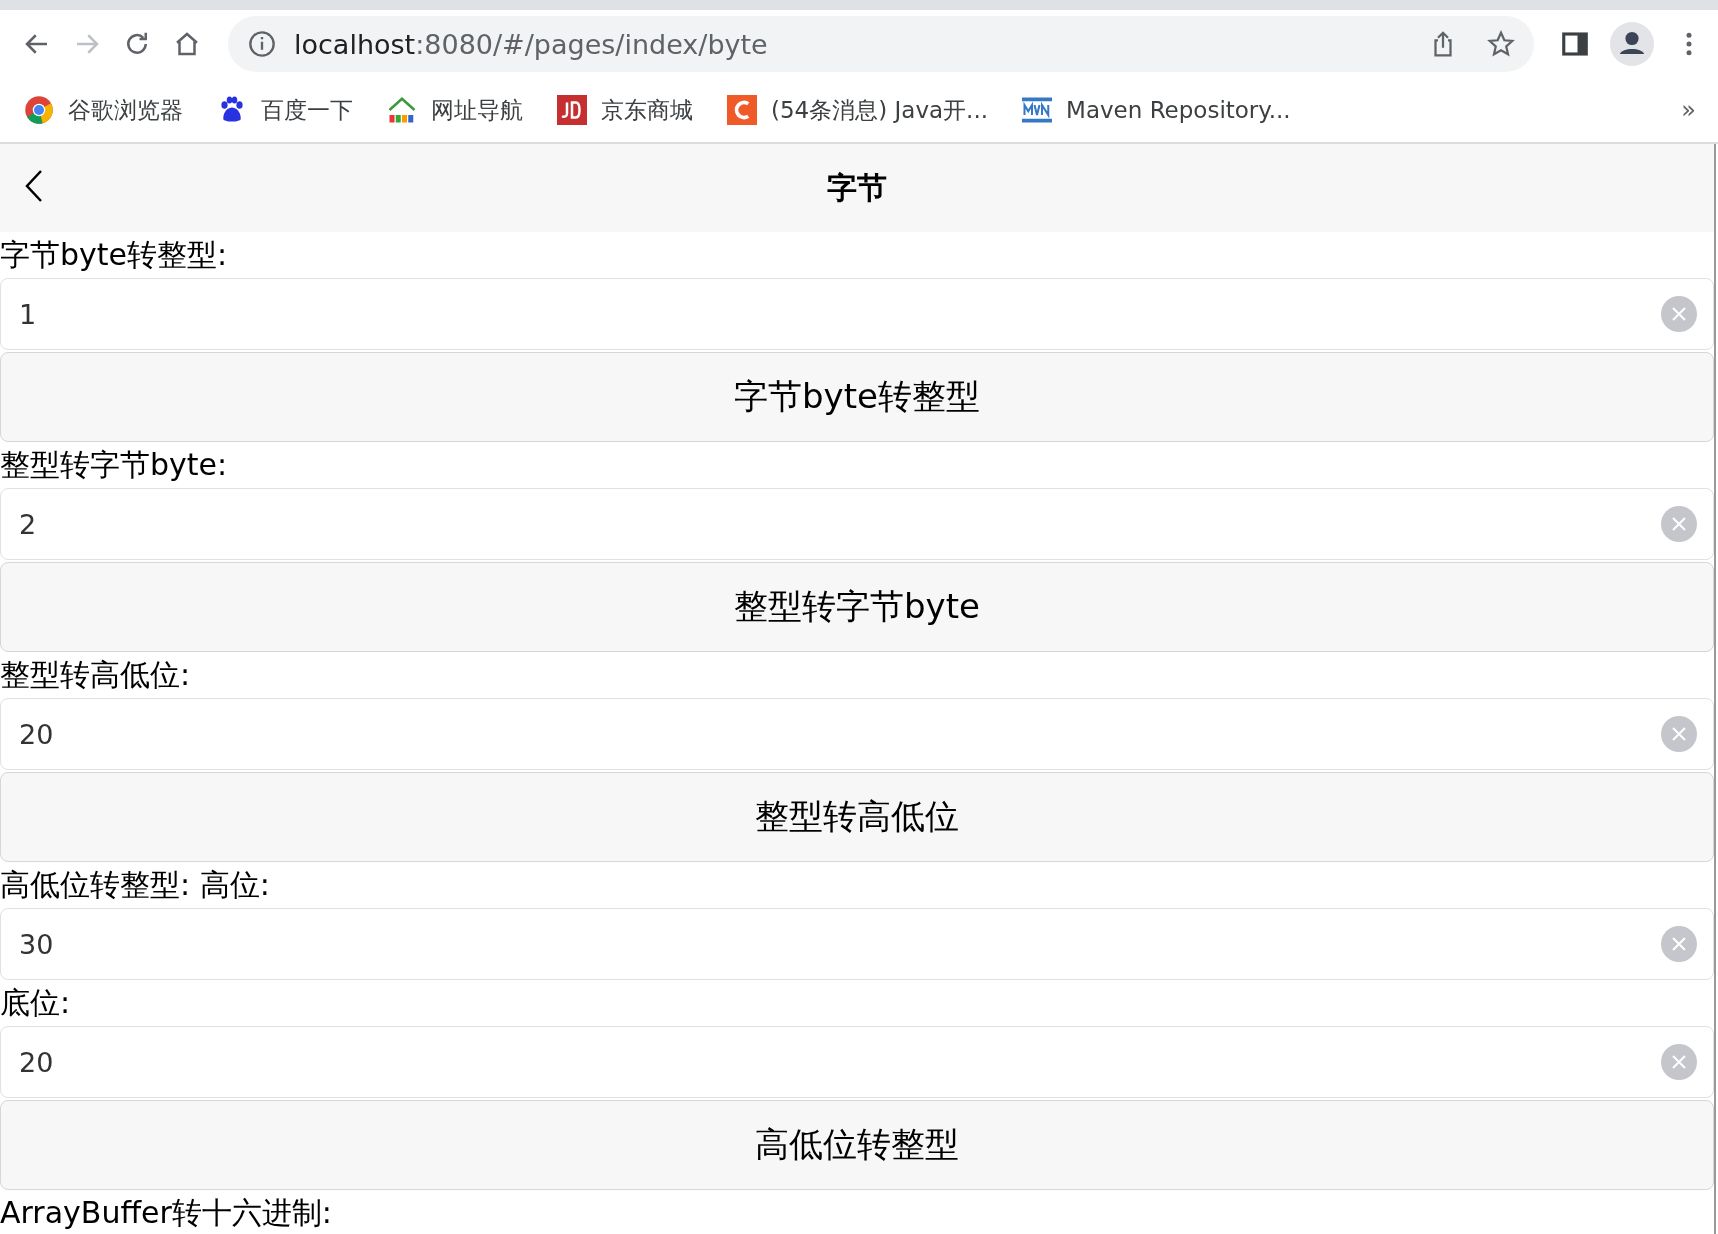 This screenshot has width=1718, height=1234. What do you see at coordinates (307, 110) in the screenshot?
I see `bookmark-link: 百度一下` at bounding box center [307, 110].